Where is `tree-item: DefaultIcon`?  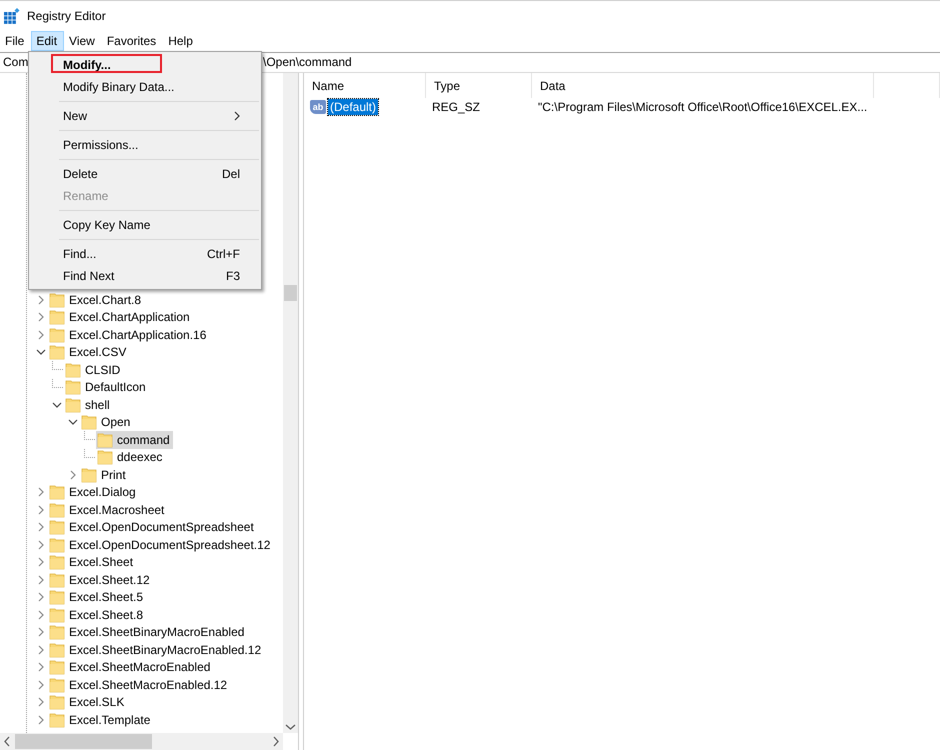 tree-item: DefaultIcon is located at coordinates (106, 387).